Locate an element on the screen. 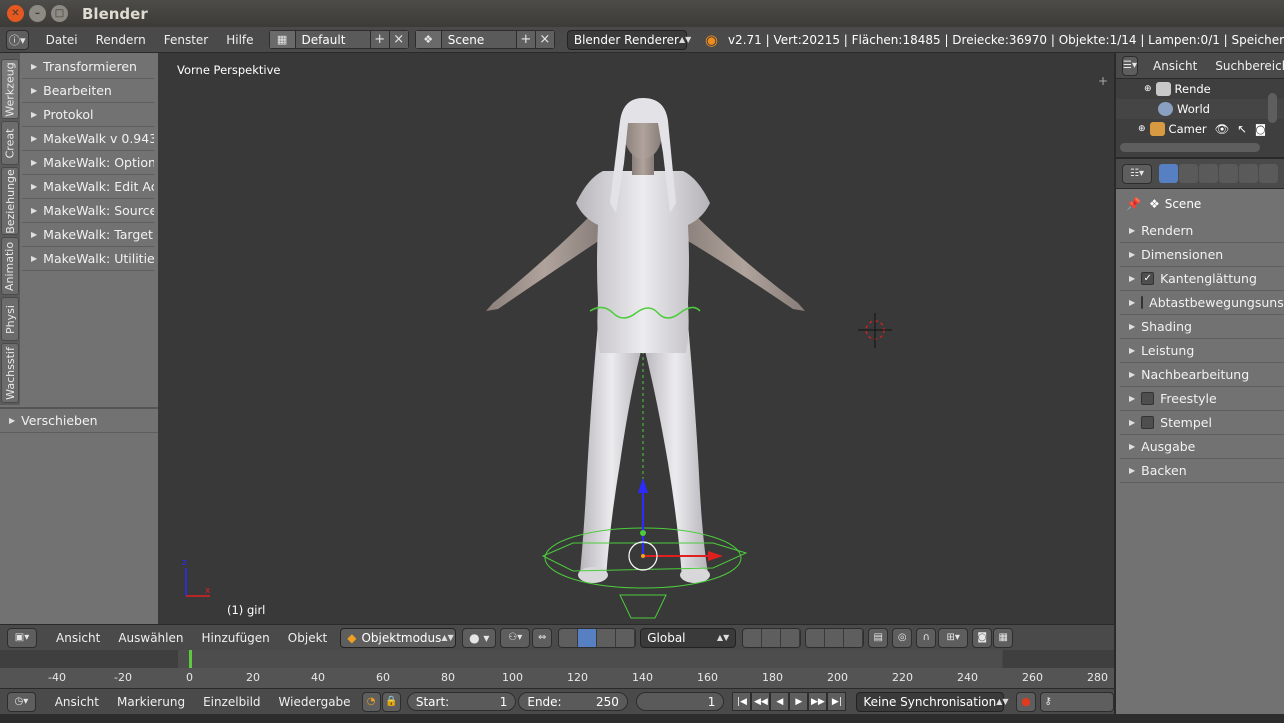 The height and width of the screenshot is (723, 1284). add-scene-icon: + is located at coordinates (525, 39).